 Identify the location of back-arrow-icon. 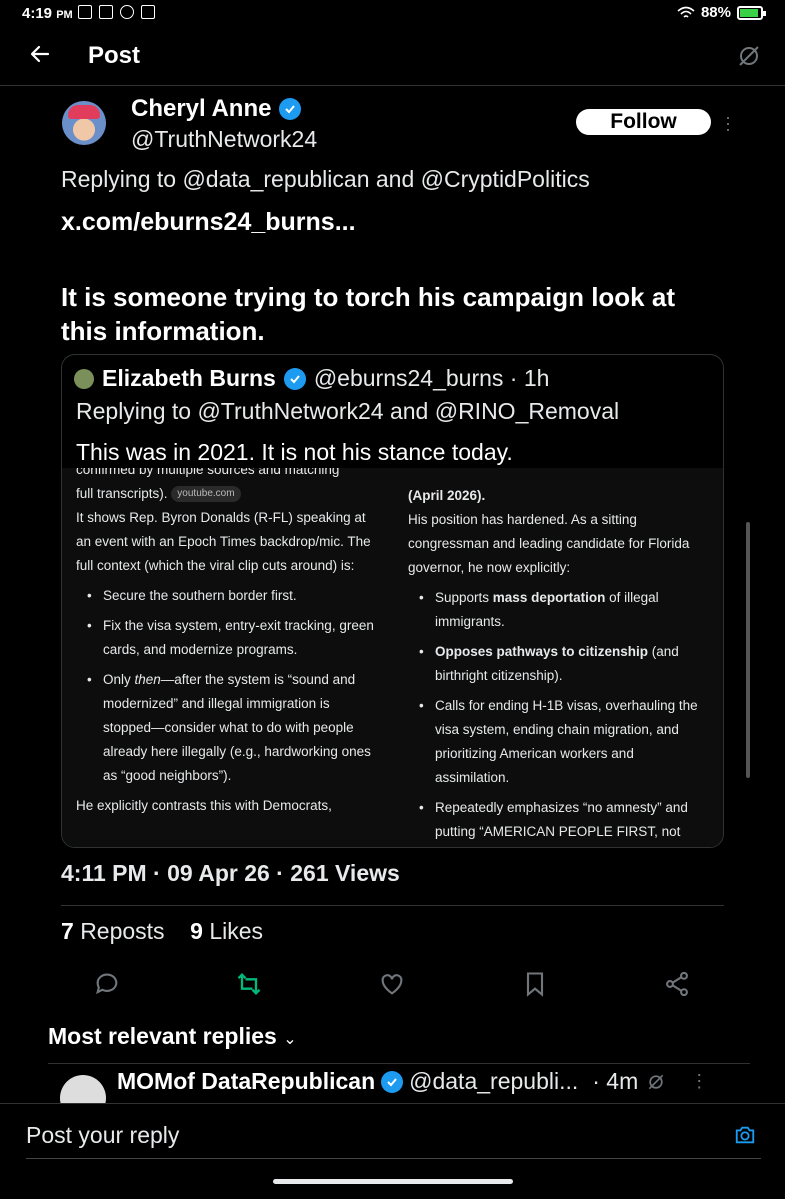
(40, 54).